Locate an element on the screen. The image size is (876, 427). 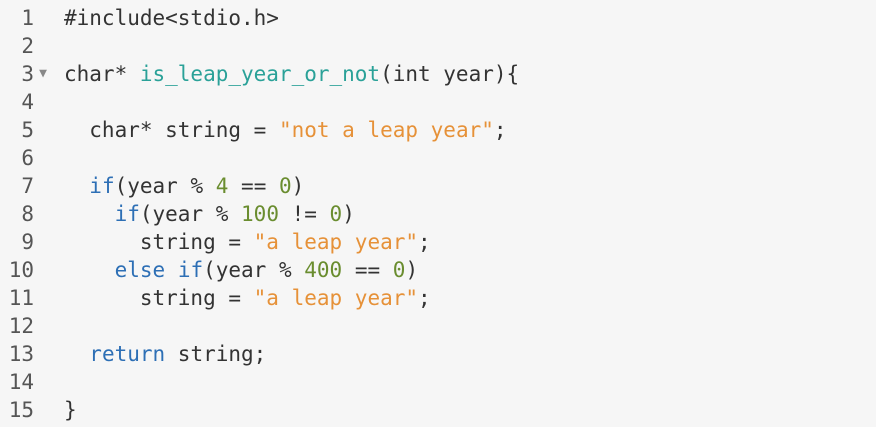
code-token: 4 is located at coordinates (222, 186).